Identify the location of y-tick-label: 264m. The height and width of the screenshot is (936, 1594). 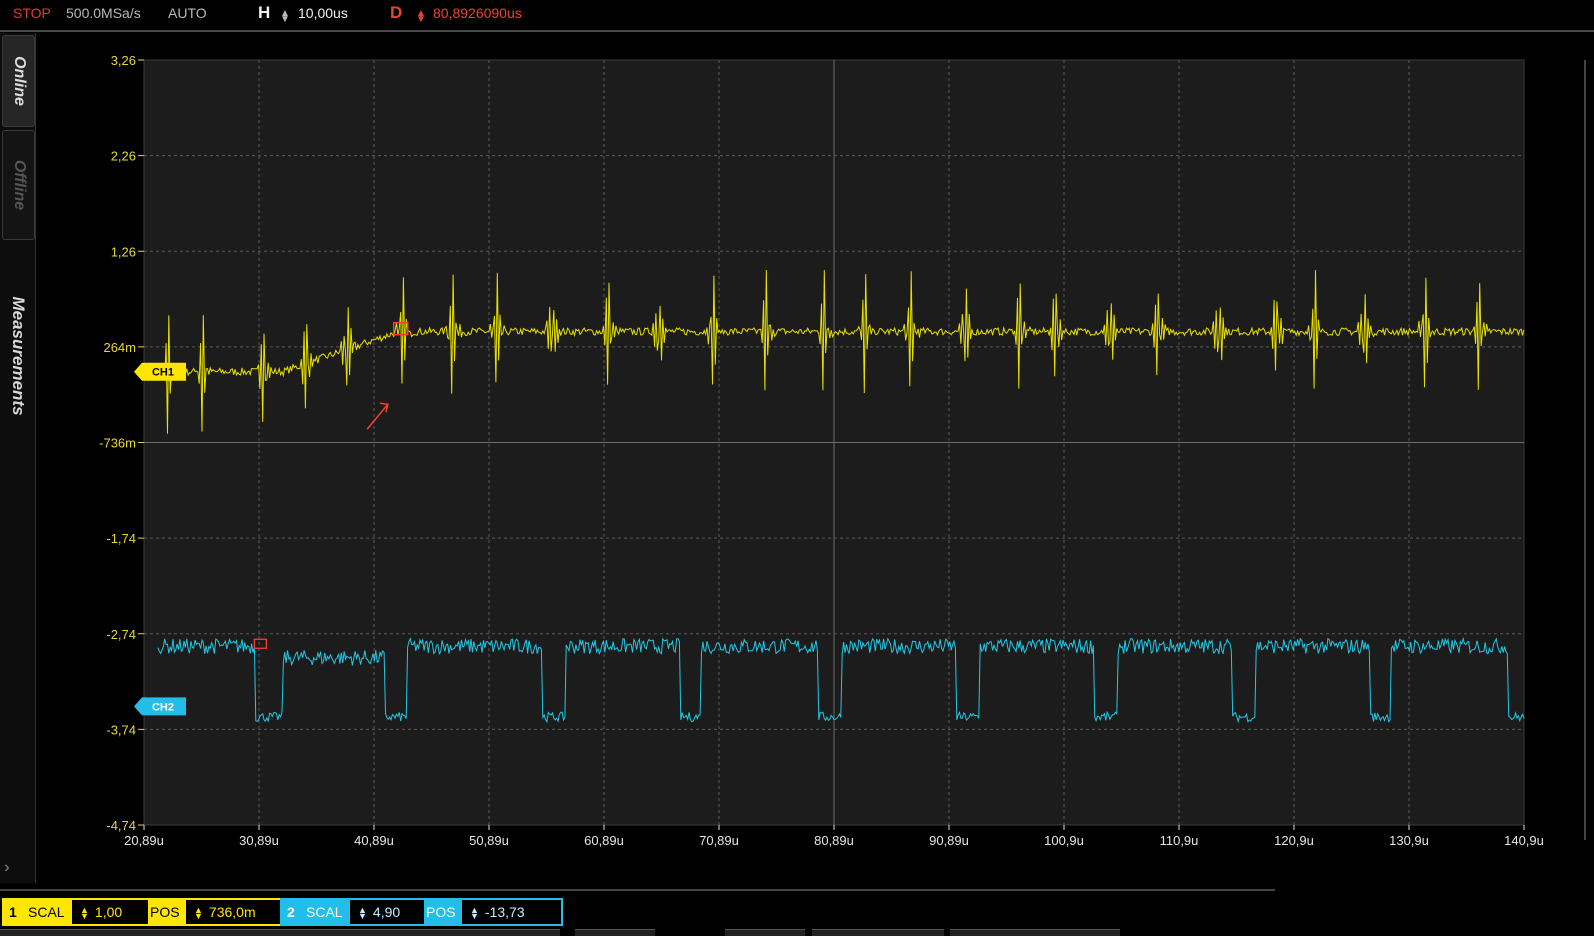
(119, 347).